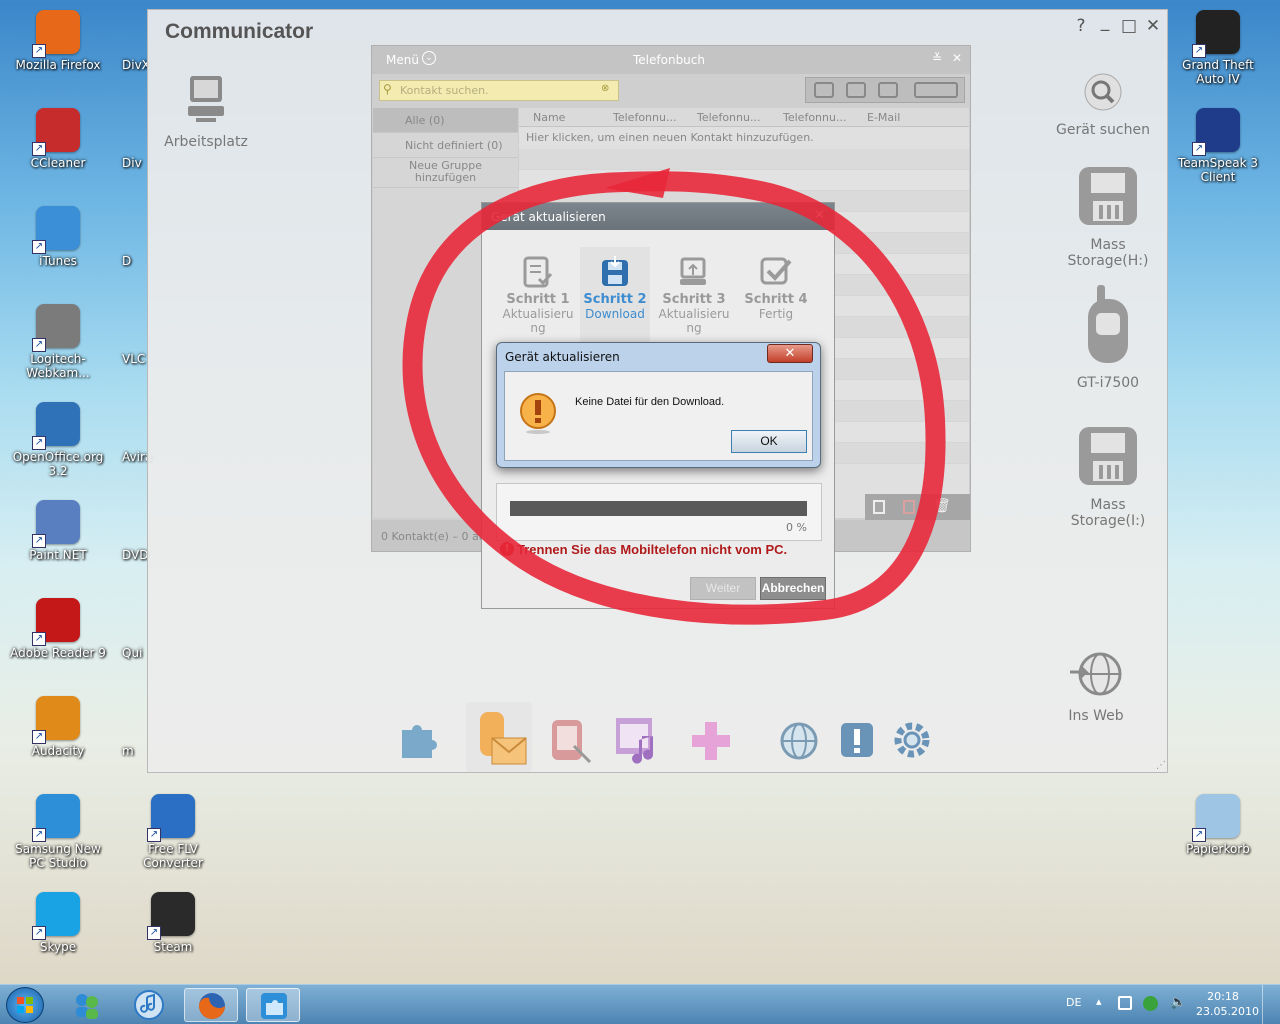  What do you see at coordinates (58, 261) in the screenshot?
I see `desktop-shortcut-label: iTunes` at bounding box center [58, 261].